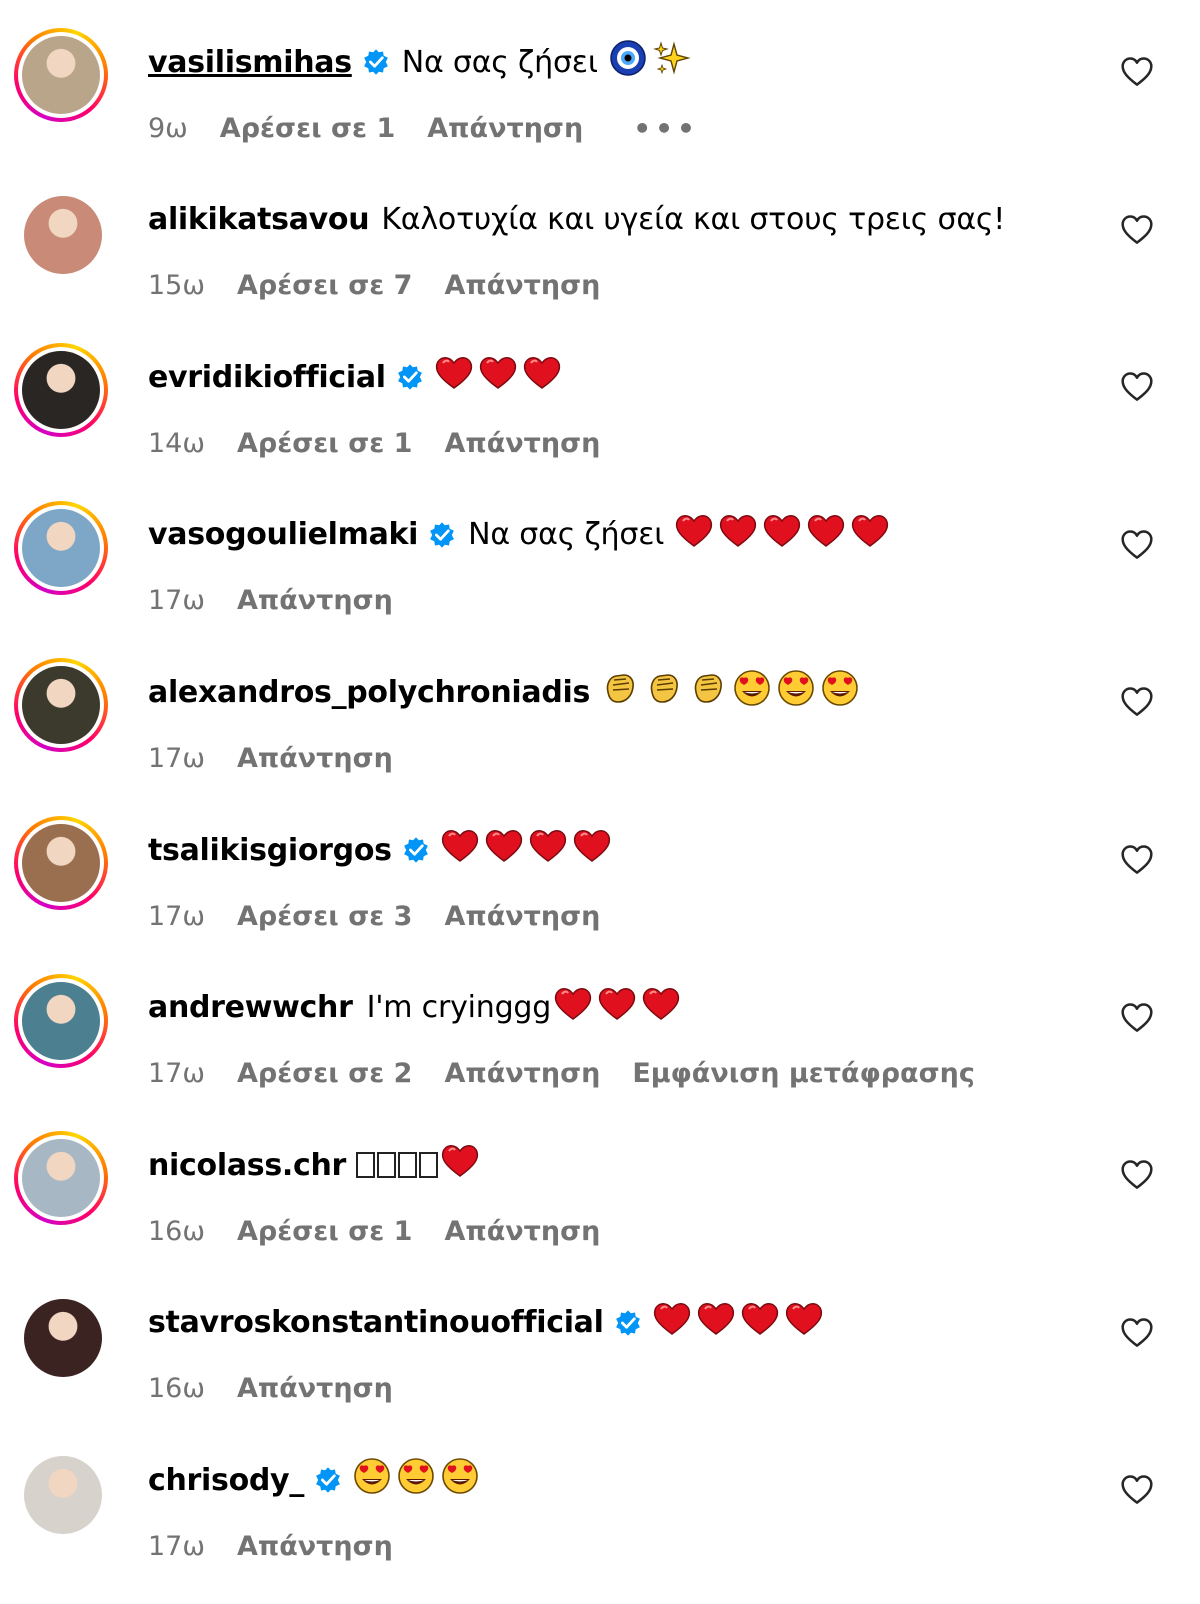 This screenshot has height=1604, width=1200. I want to click on username-link: vasogoulielmaki, so click(283, 534).